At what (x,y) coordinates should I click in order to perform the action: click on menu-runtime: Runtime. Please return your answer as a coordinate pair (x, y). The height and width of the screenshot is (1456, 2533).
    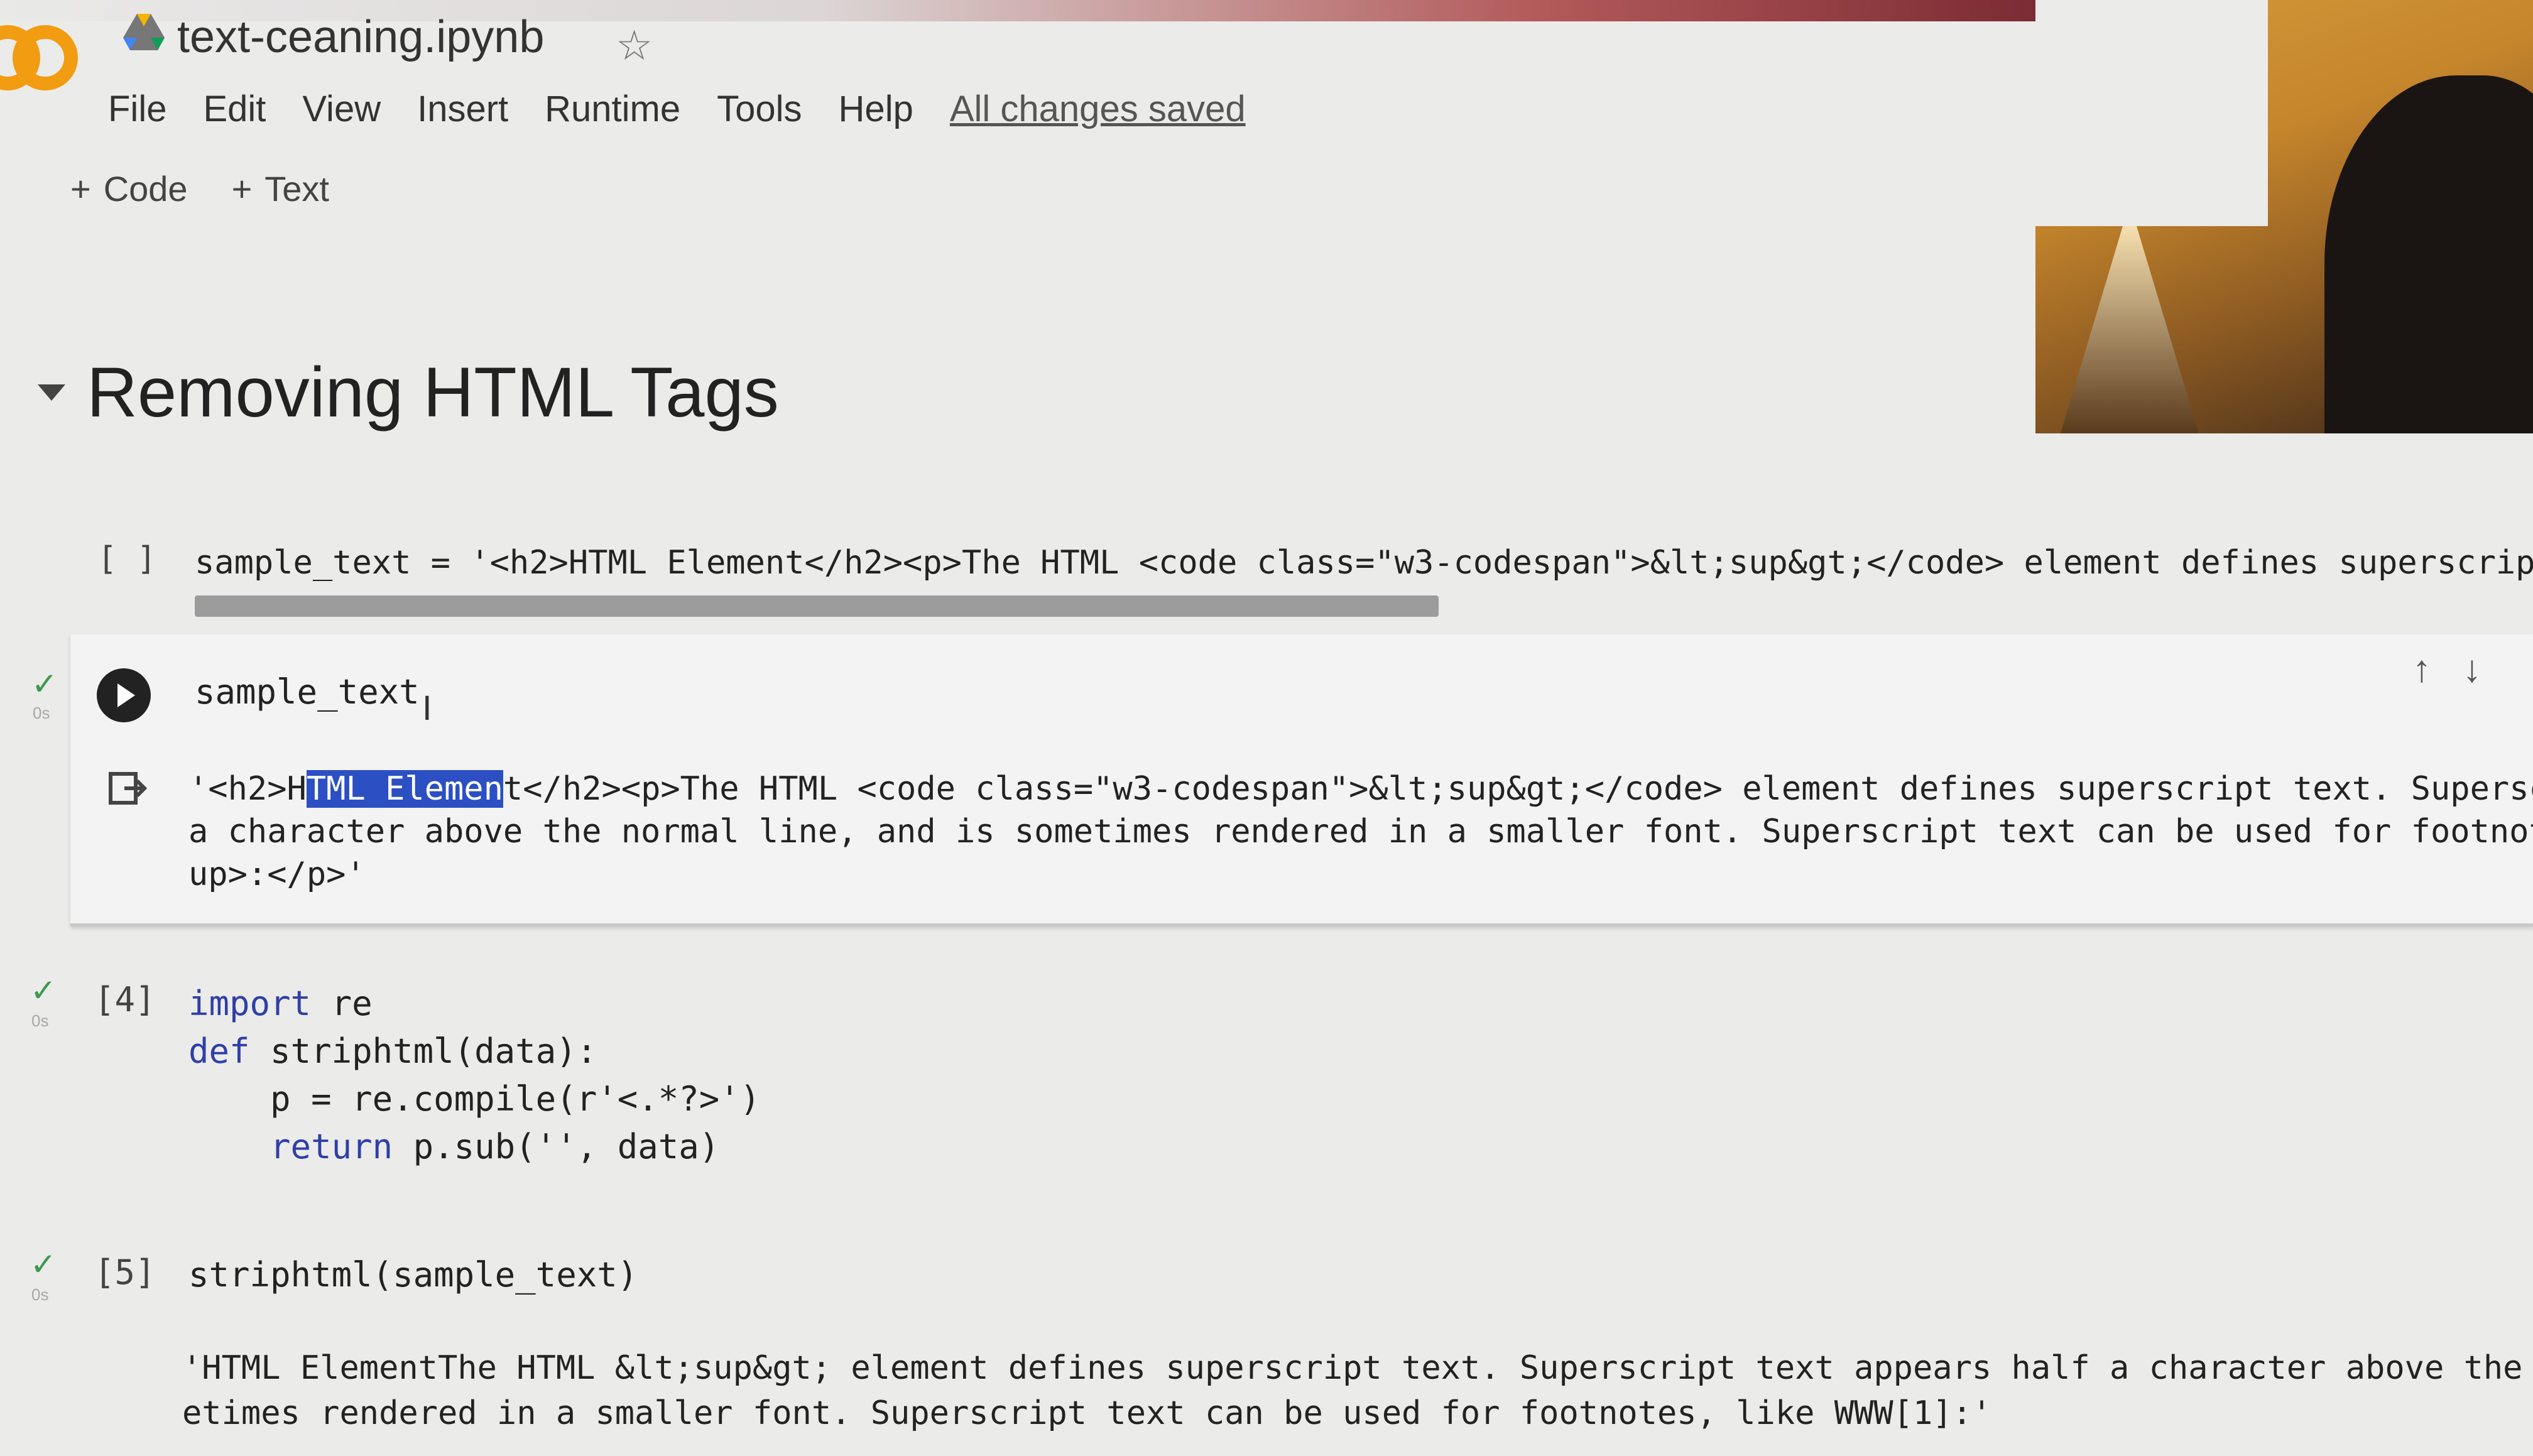
    Looking at the image, I should click on (612, 109).